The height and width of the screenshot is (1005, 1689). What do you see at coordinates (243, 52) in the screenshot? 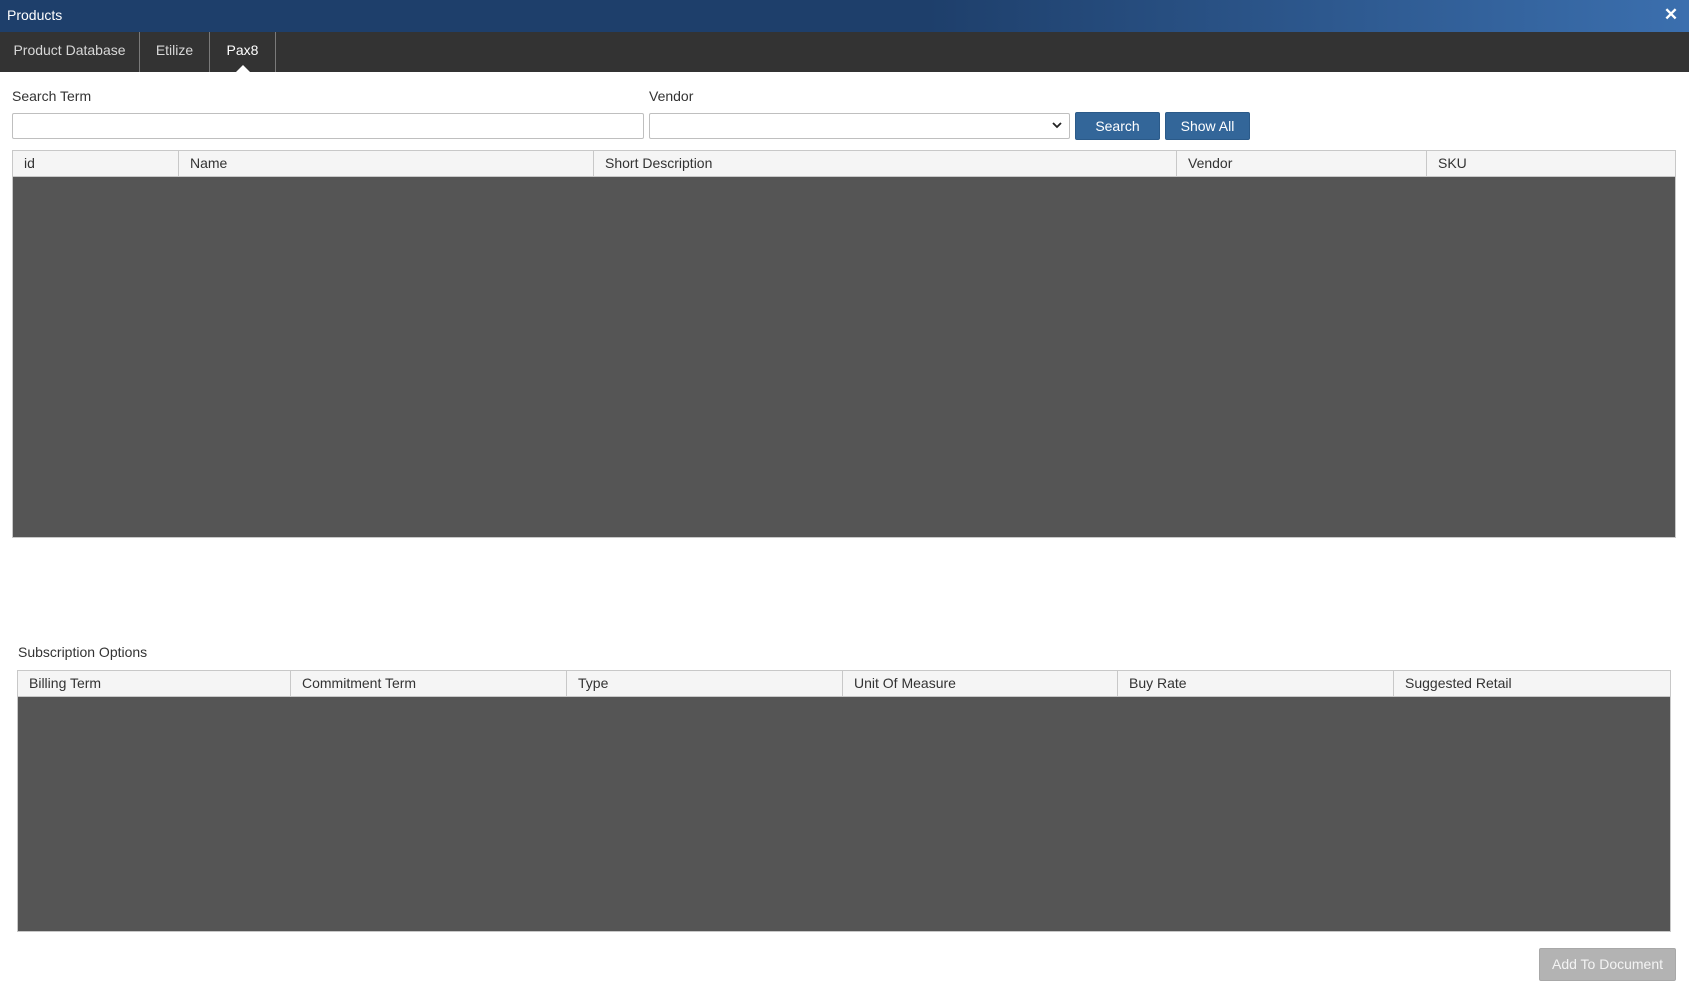
I see `tab-pax8: Pax8` at bounding box center [243, 52].